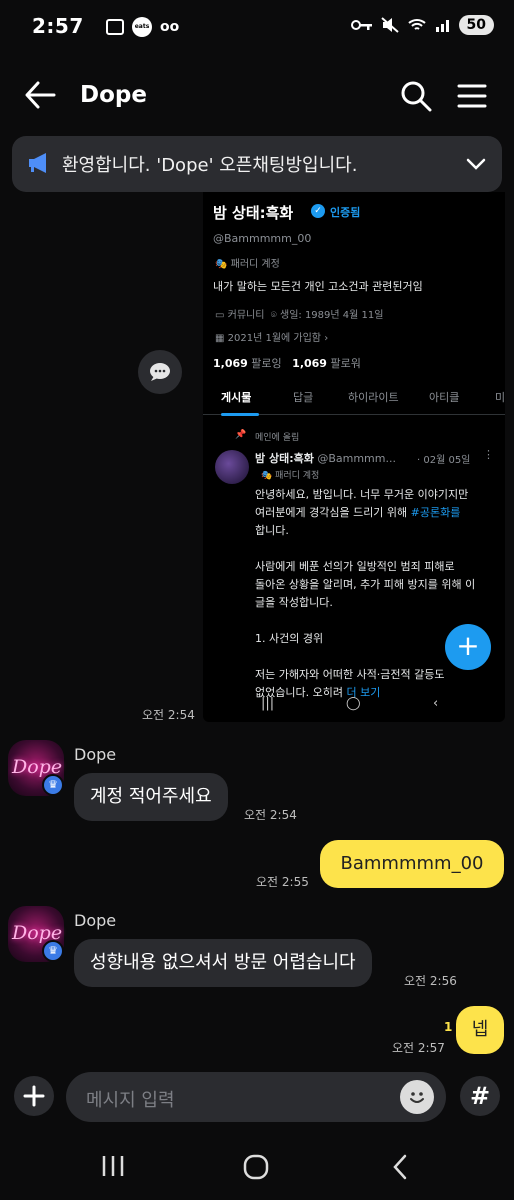 This screenshot has height=1200, width=514. What do you see at coordinates (412, 864) in the screenshot?
I see `message-bubble-mine: Bammmmm_00` at bounding box center [412, 864].